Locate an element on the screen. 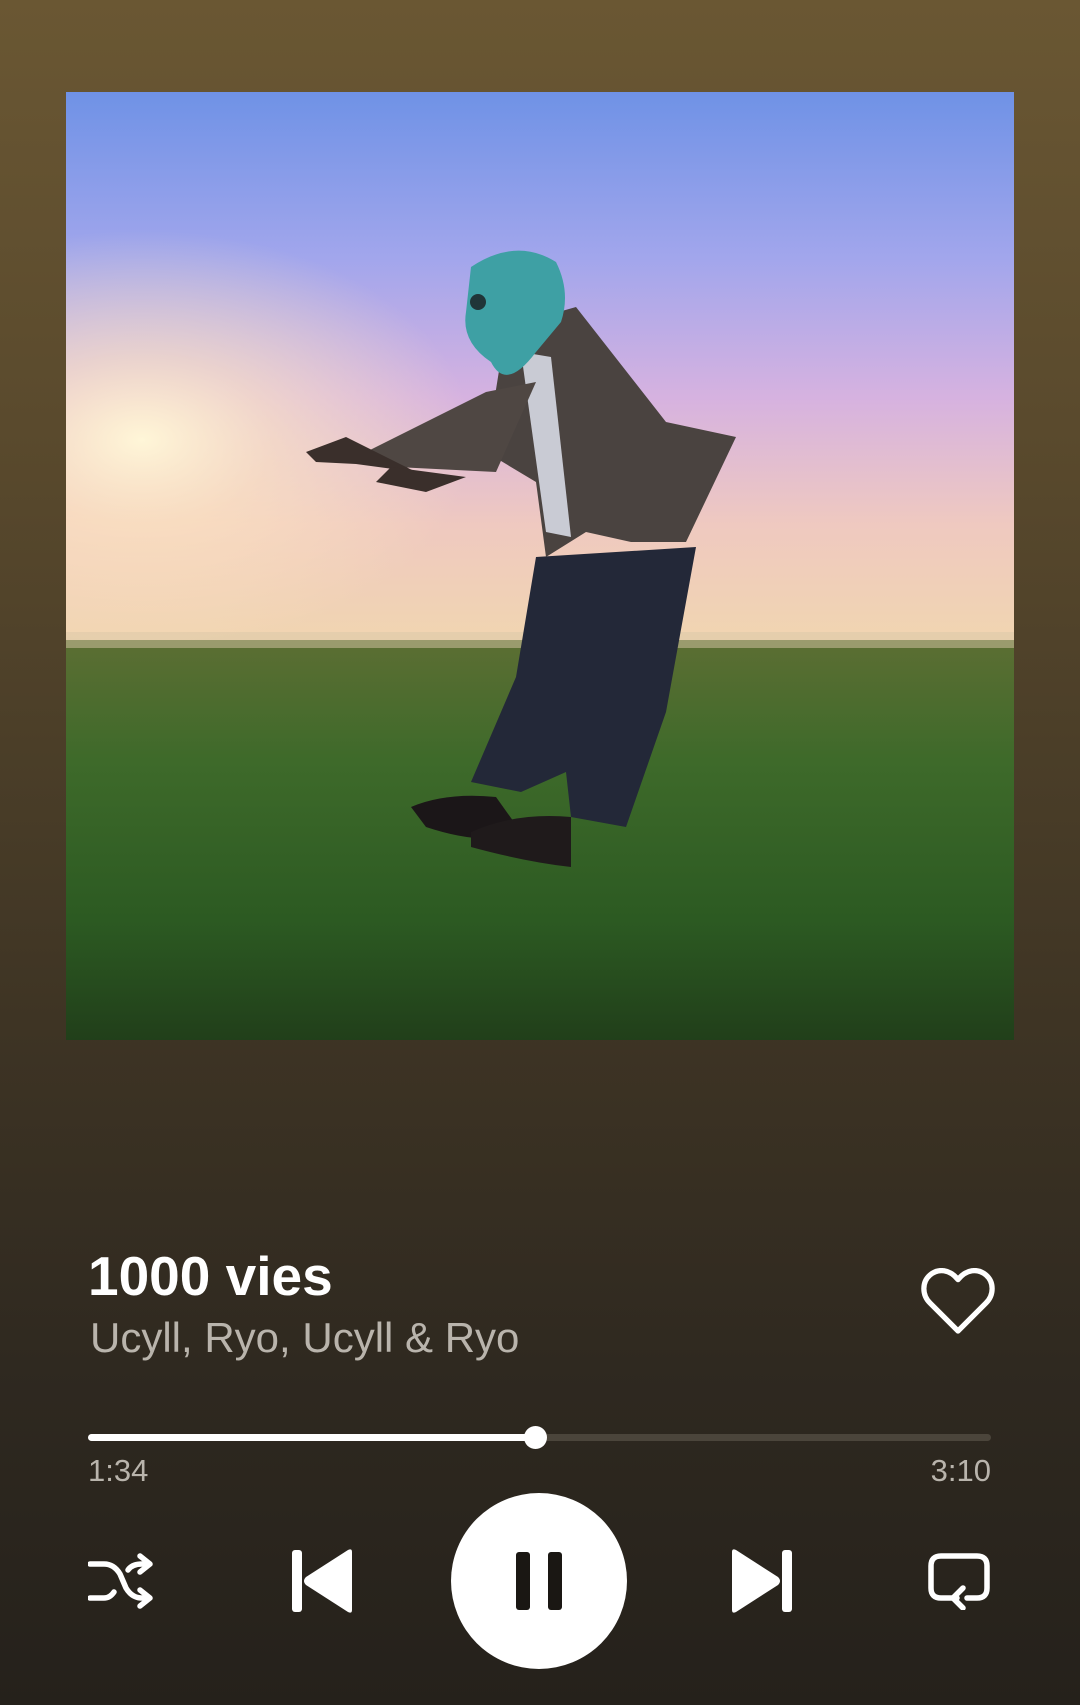  skip-previous-icon is located at coordinates (322, 1581).